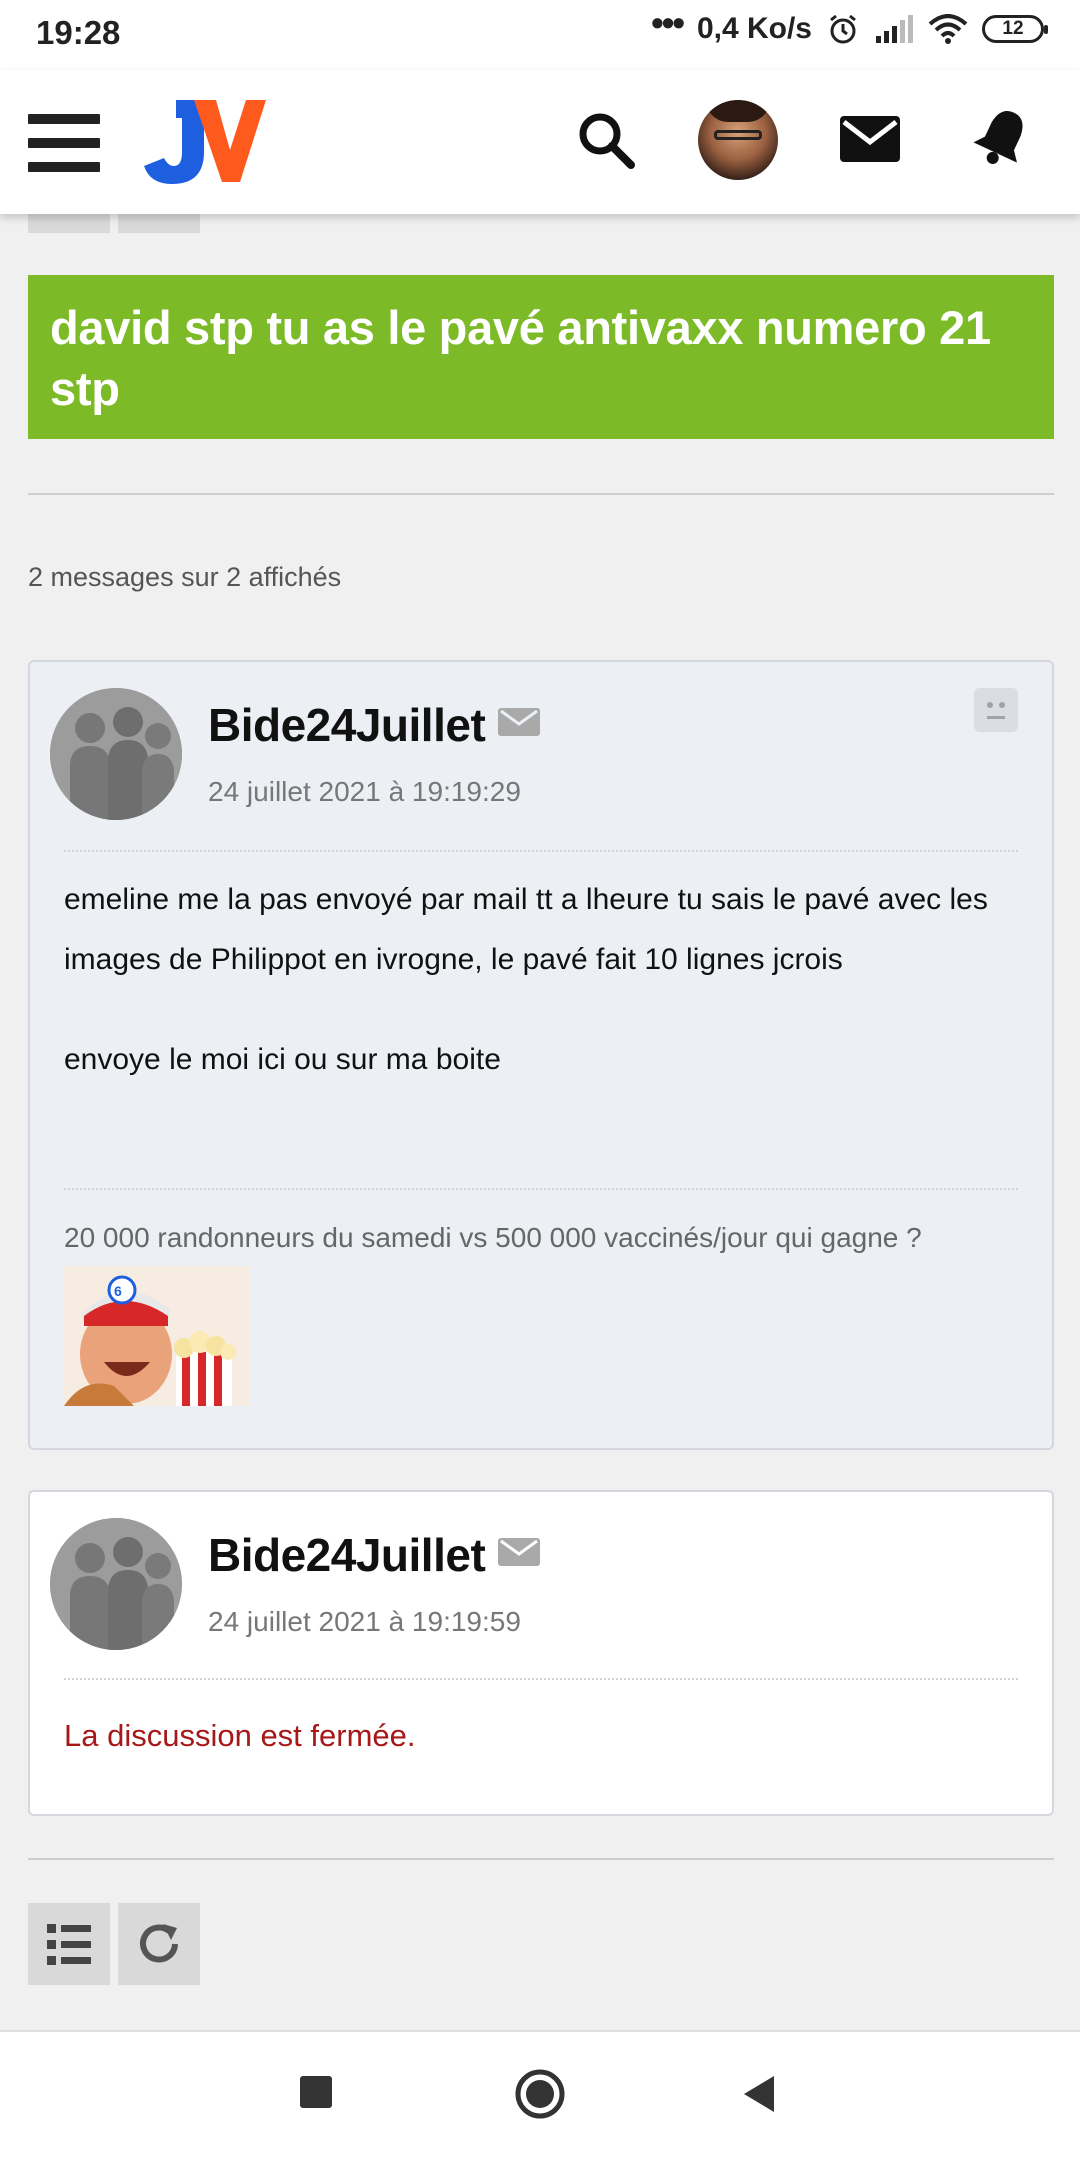  I want to click on post-paragraph: envoye le moi ici ou sur ma boite, so click(282, 1059).